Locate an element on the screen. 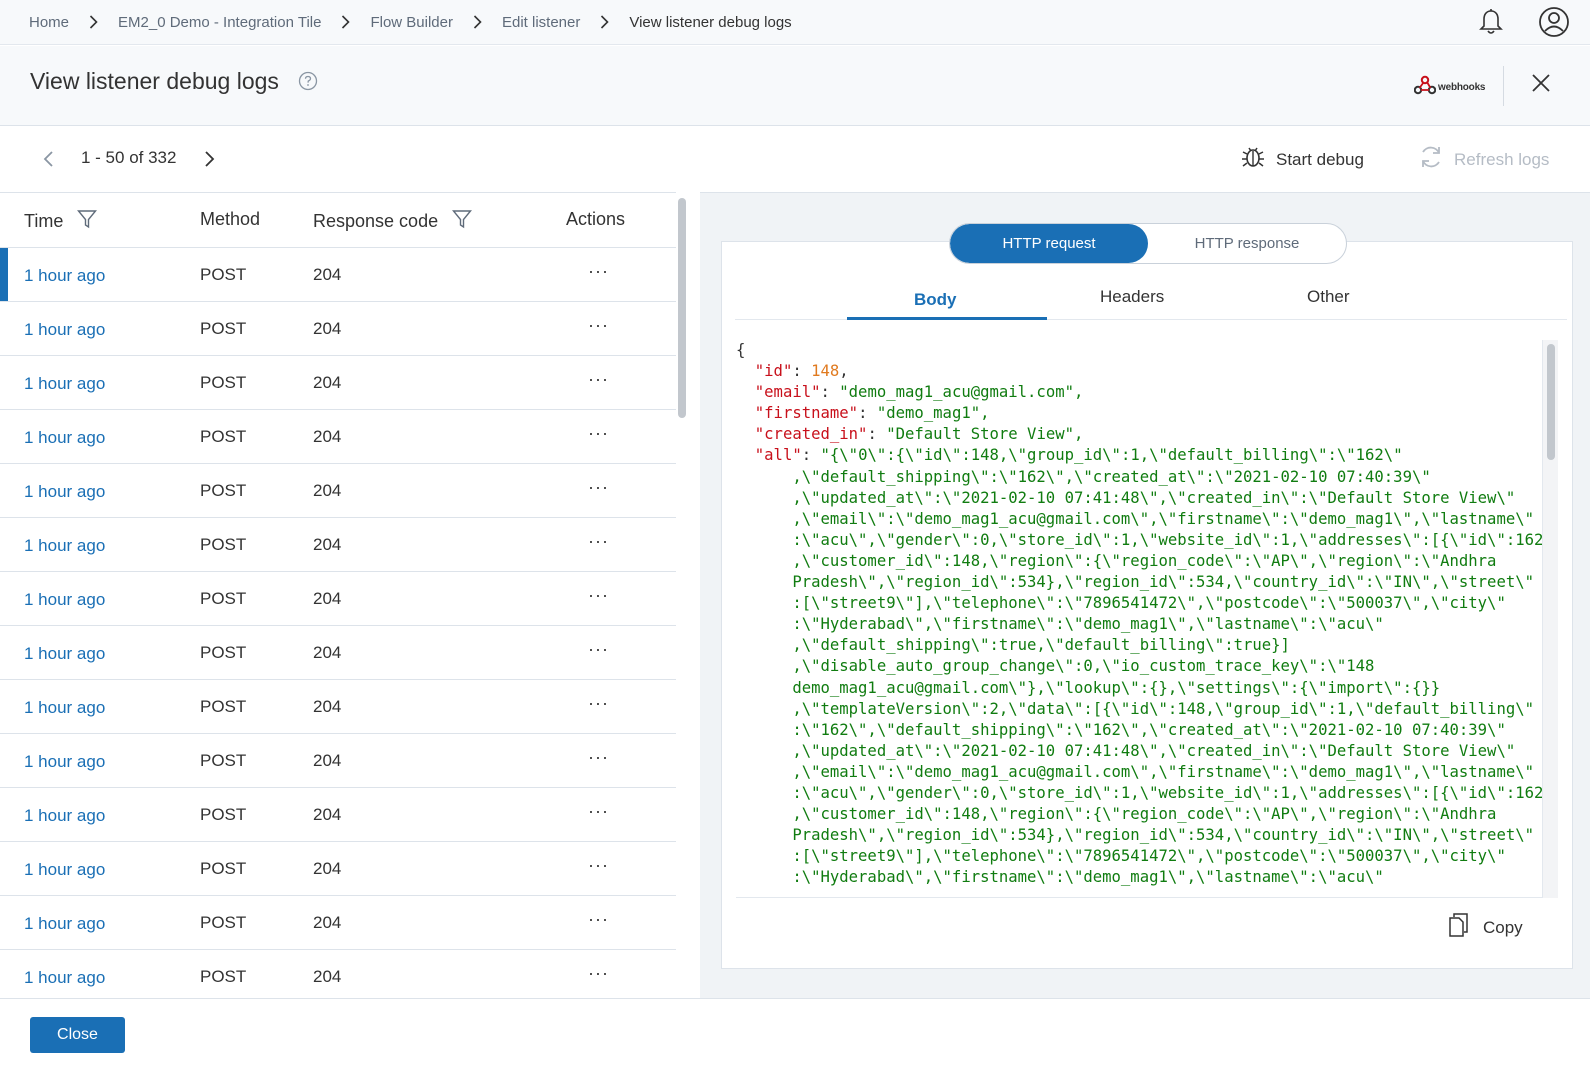 The image size is (1590, 1078). table-scrollbar is located at coordinates (683, 595).